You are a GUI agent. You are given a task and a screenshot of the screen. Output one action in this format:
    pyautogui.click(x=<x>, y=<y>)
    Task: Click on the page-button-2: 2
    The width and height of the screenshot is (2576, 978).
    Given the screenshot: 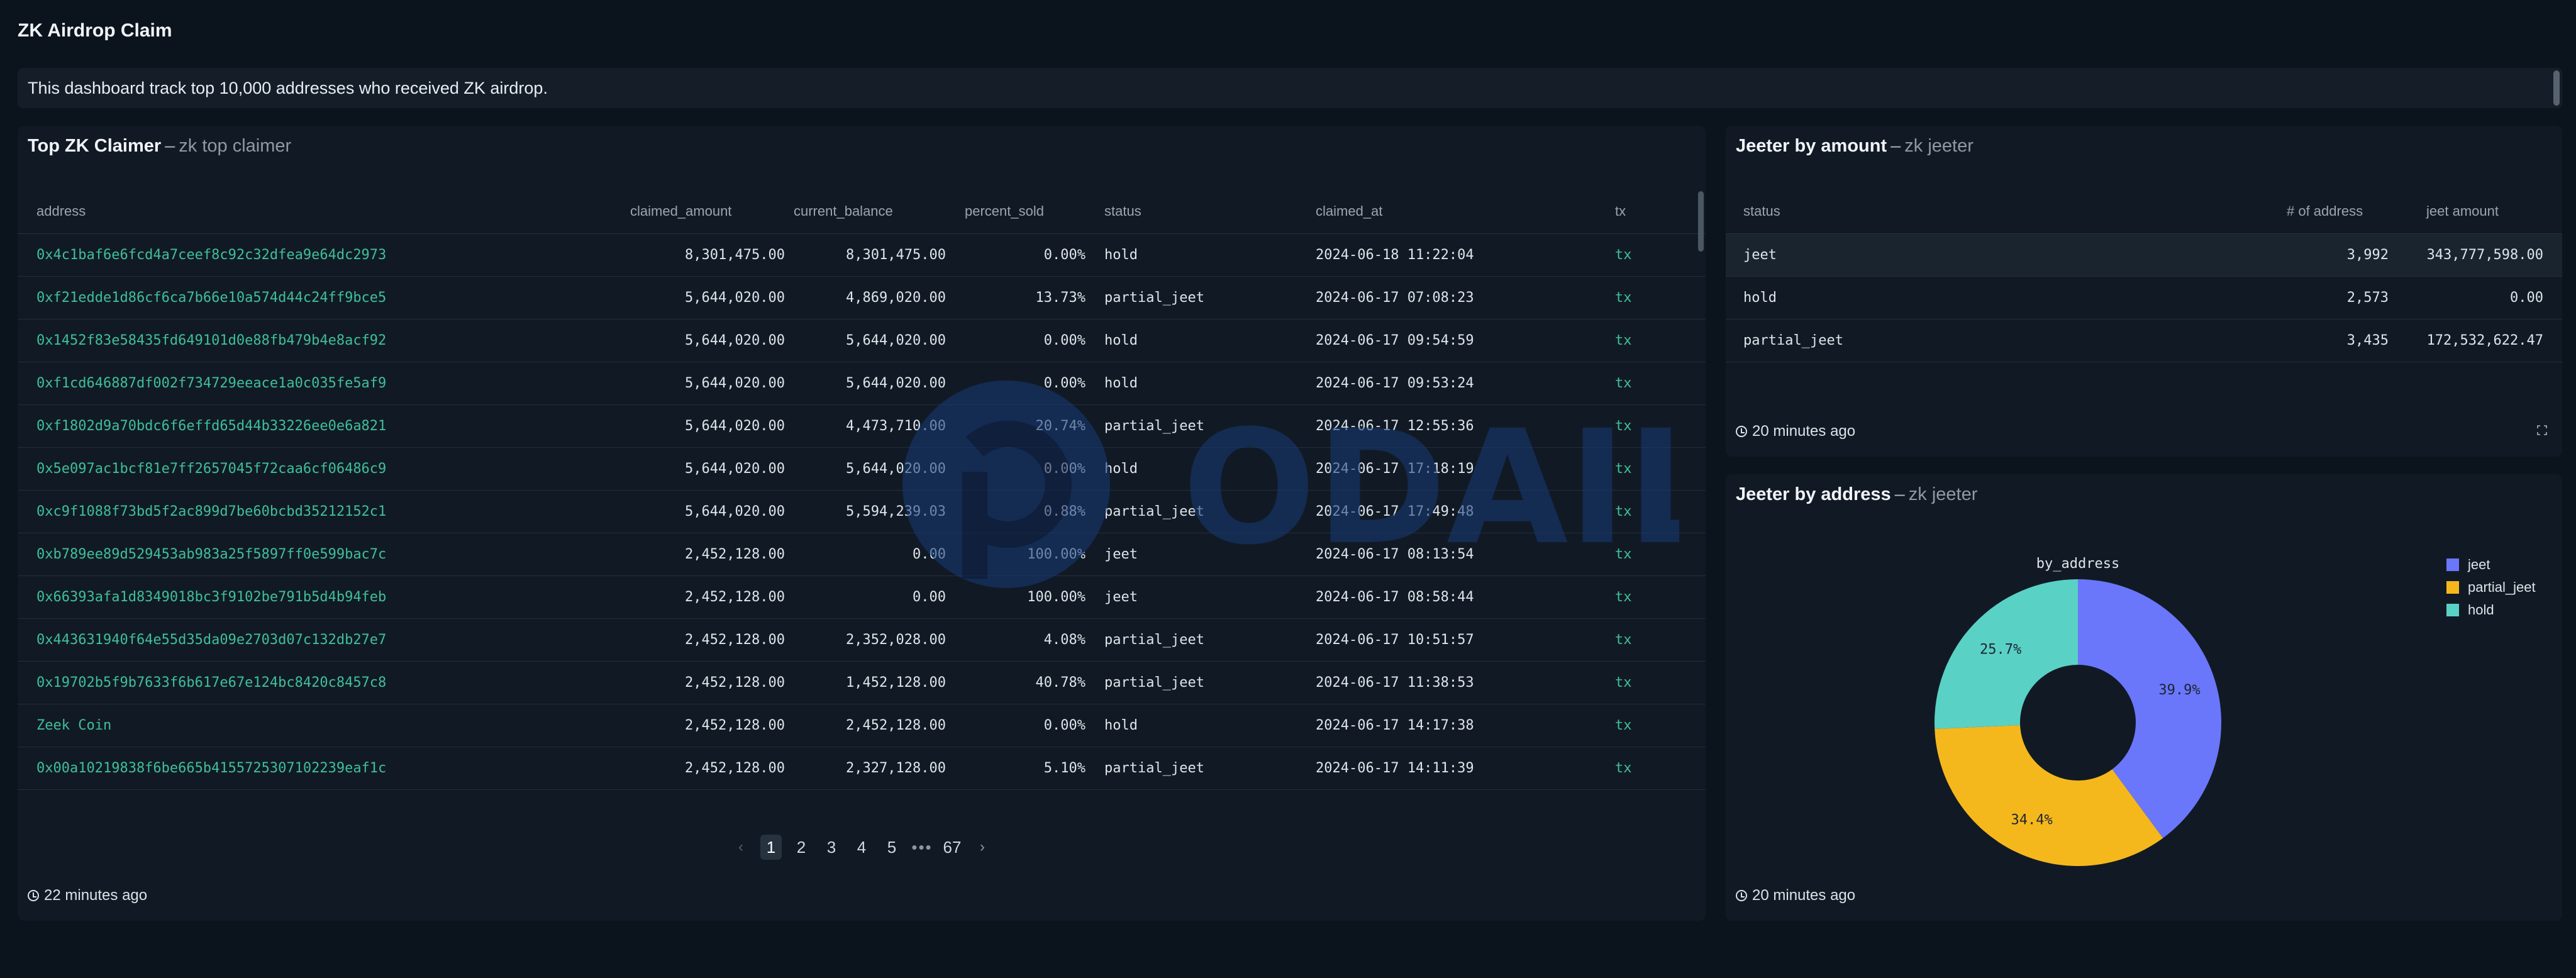 What is the action you would take?
    pyautogui.click(x=801, y=848)
    